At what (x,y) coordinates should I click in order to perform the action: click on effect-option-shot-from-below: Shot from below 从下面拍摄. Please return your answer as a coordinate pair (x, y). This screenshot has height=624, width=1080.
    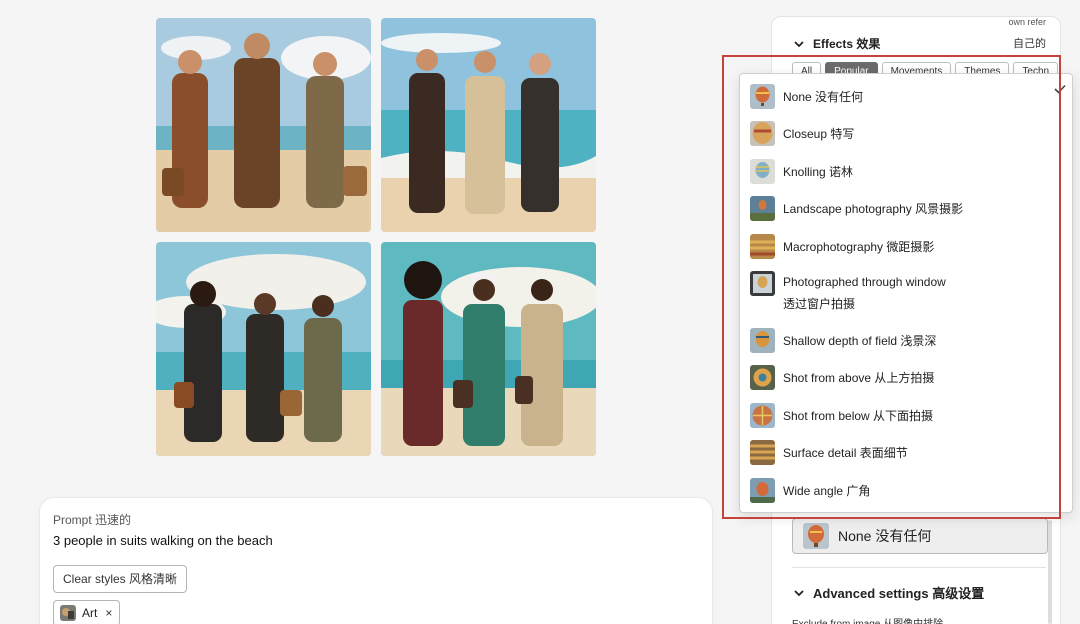
    Looking at the image, I should click on (841, 415).